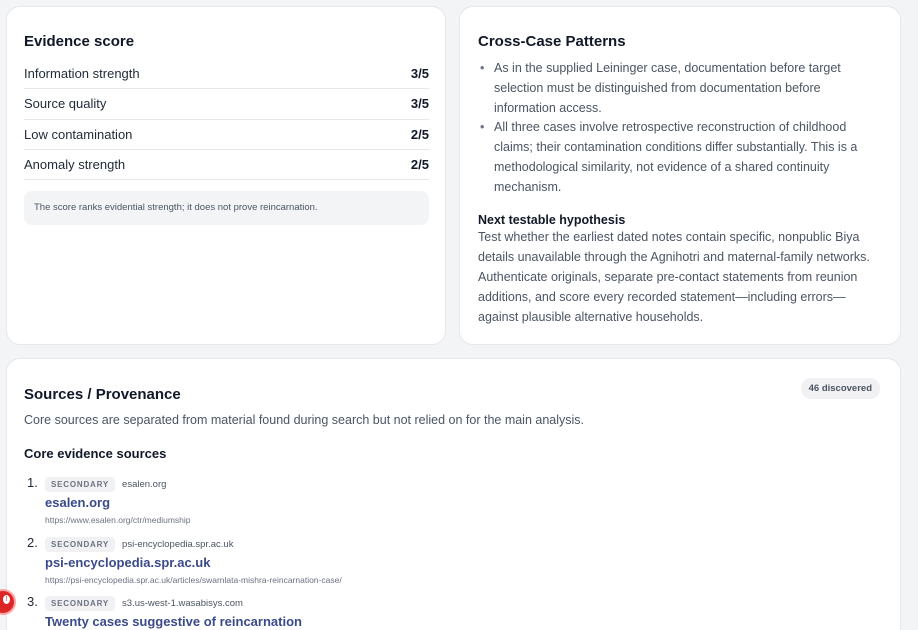 This screenshot has height=630, width=918. I want to click on score-row-information-strength: Information strength 3/5, so click(226, 74).